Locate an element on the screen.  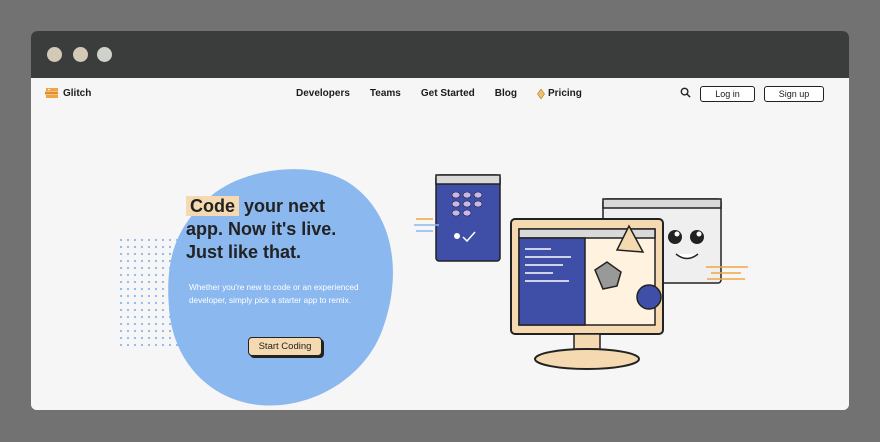
window-minimize-dot is located at coordinates (80, 54).